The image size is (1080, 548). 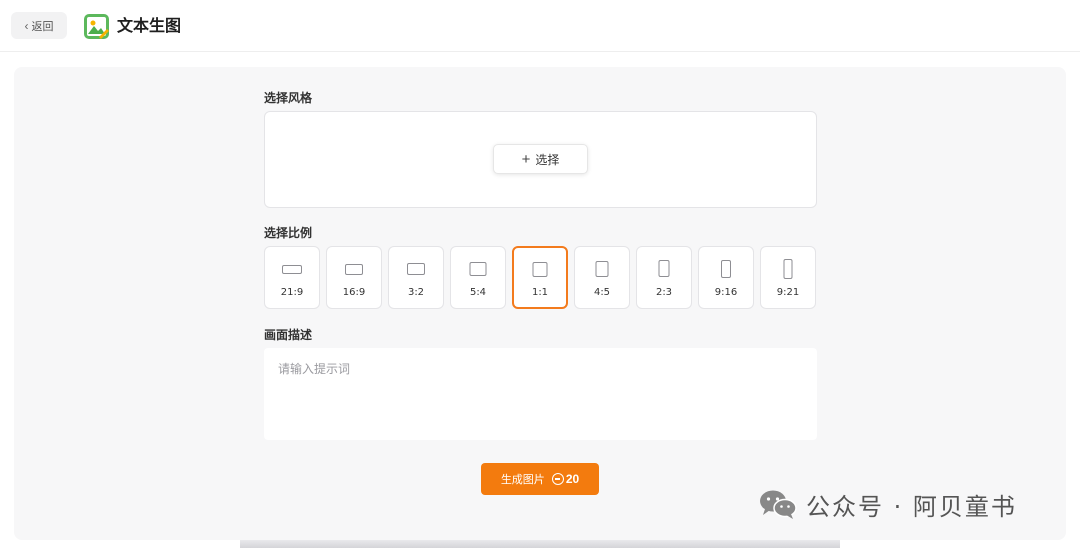 What do you see at coordinates (478, 292) in the screenshot?
I see `ratio-label: 5:4` at bounding box center [478, 292].